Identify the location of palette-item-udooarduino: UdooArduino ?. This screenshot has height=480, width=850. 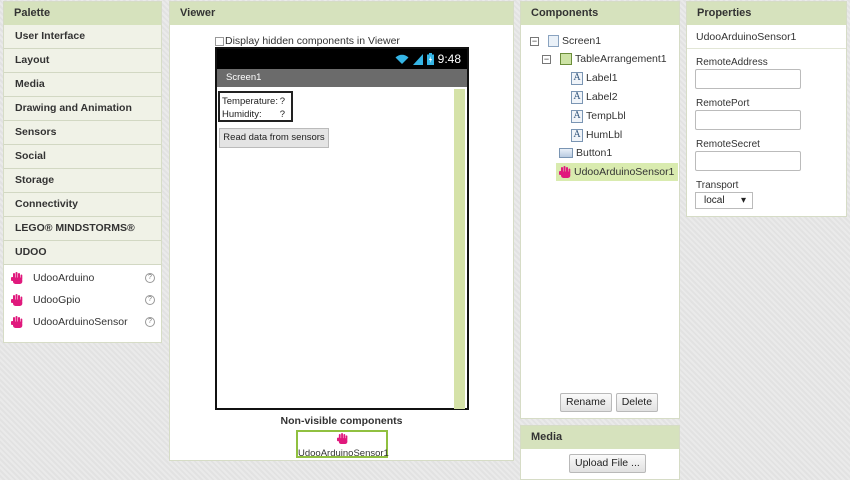
(82, 278).